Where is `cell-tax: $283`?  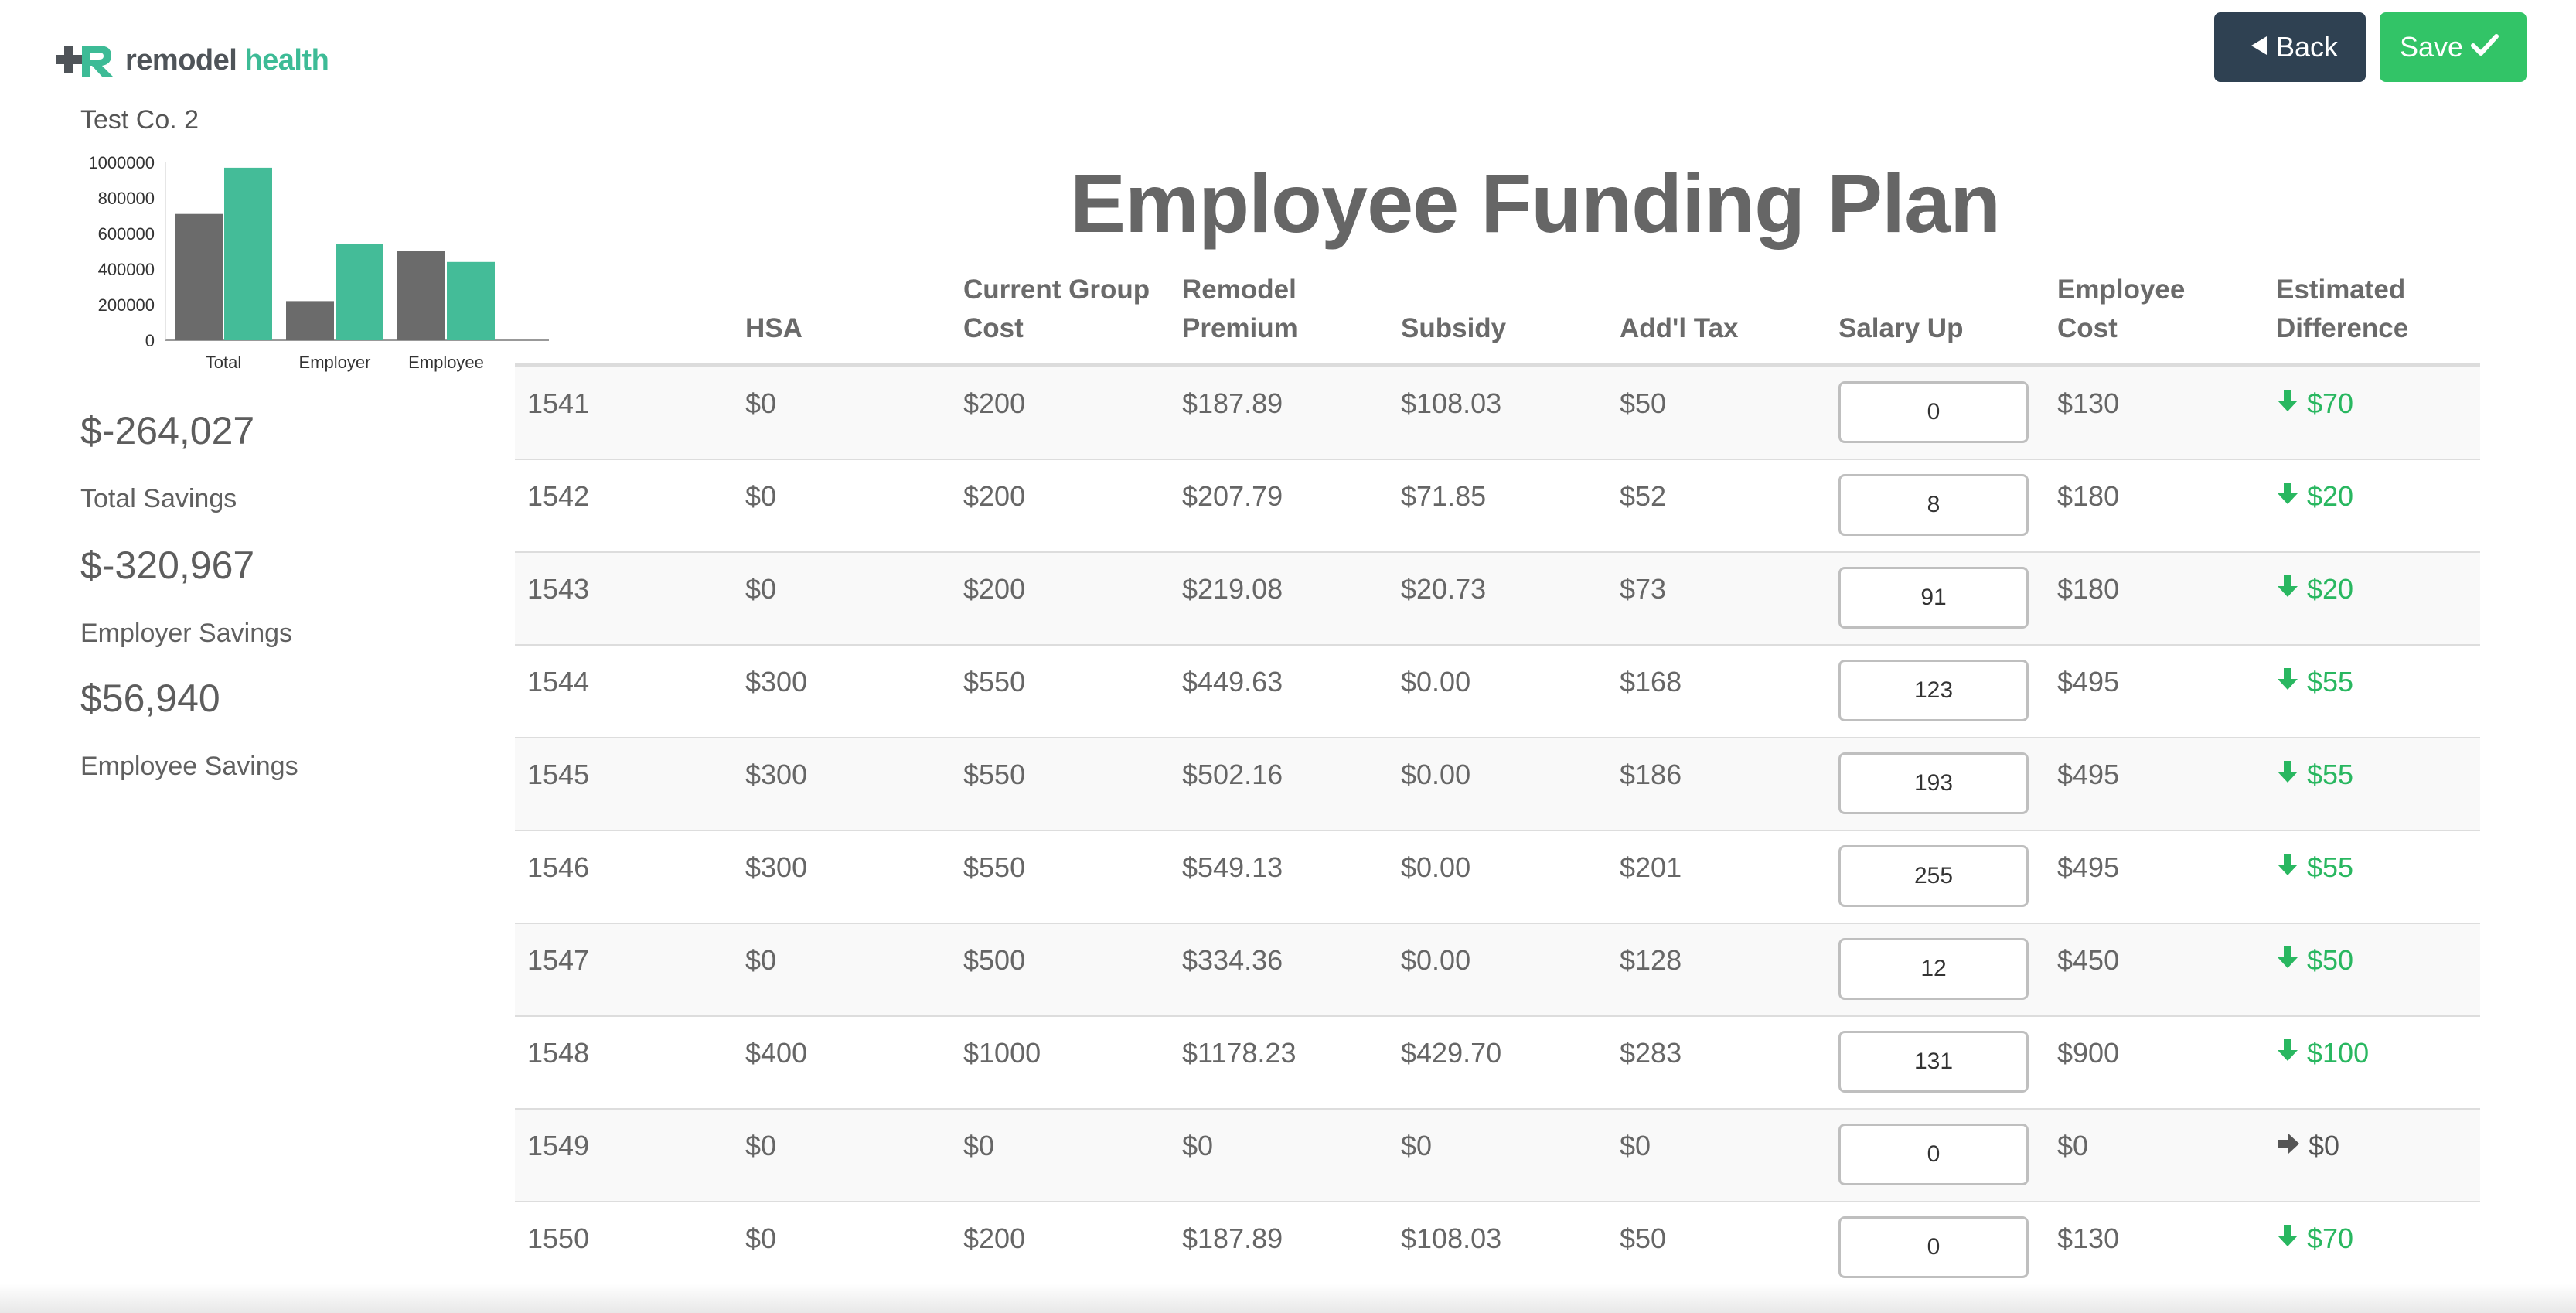
cell-tax: $283 is located at coordinates (1716, 1063).